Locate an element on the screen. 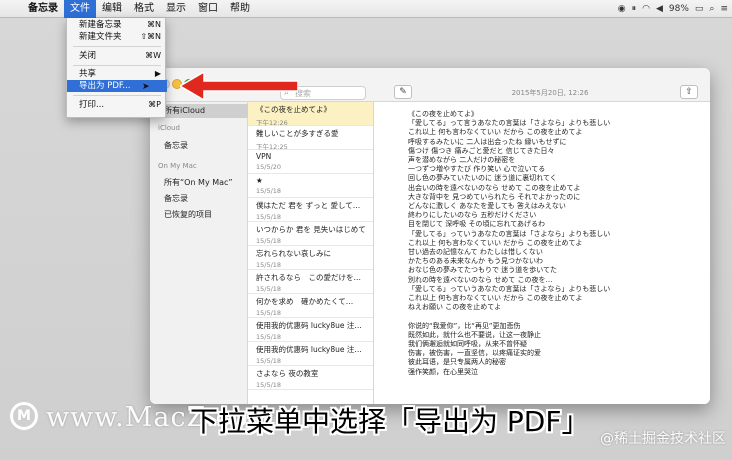 Image resolution: width=732 pixels, height=460 pixels. note-list-item: 忘れられない哀しみに 15/5/18 is located at coordinates (310, 258).